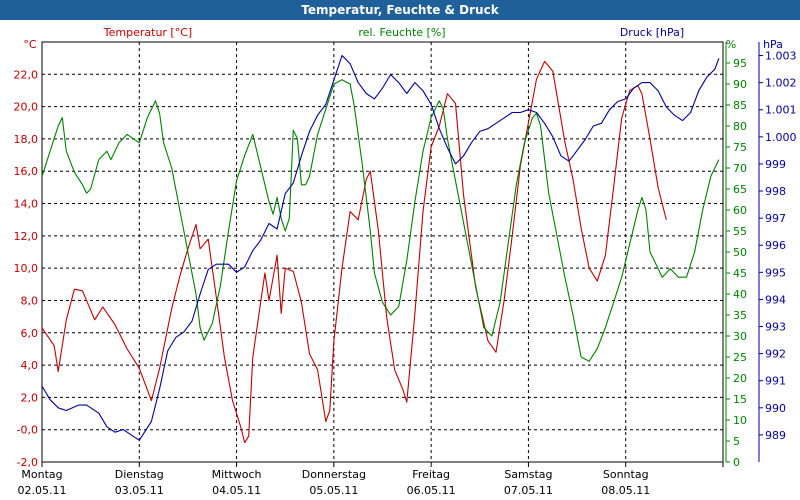 The image size is (800, 500). I want to click on pressure-tick-label: 991, so click(775, 381).